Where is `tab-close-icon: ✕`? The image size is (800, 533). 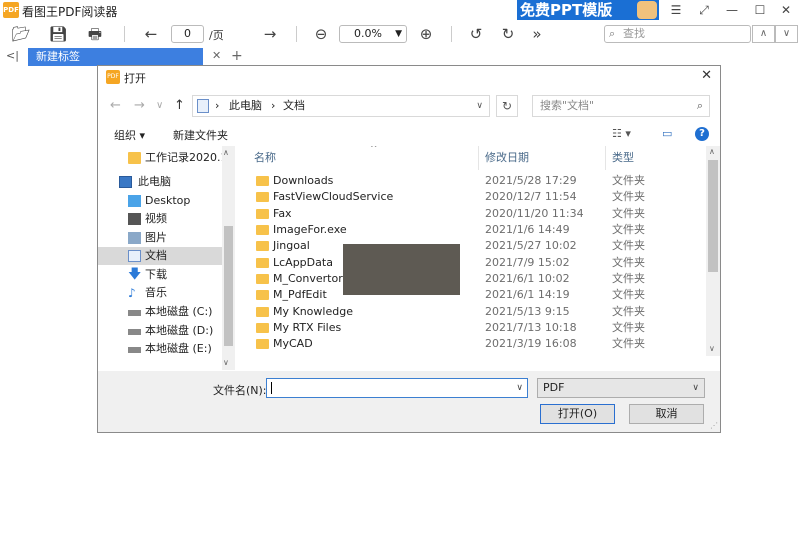
tab-close-icon: ✕ is located at coordinates (216, 55).